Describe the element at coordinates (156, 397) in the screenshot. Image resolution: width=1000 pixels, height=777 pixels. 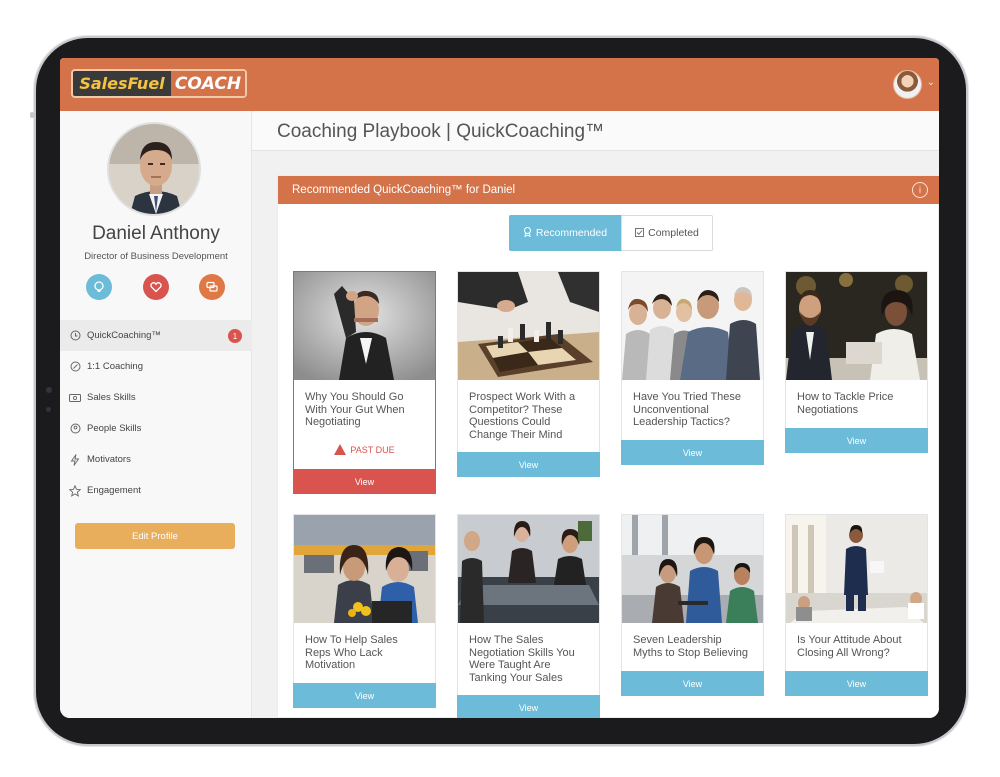
I see `sidebar-item-sales-skills: Sales Skills` at that location.